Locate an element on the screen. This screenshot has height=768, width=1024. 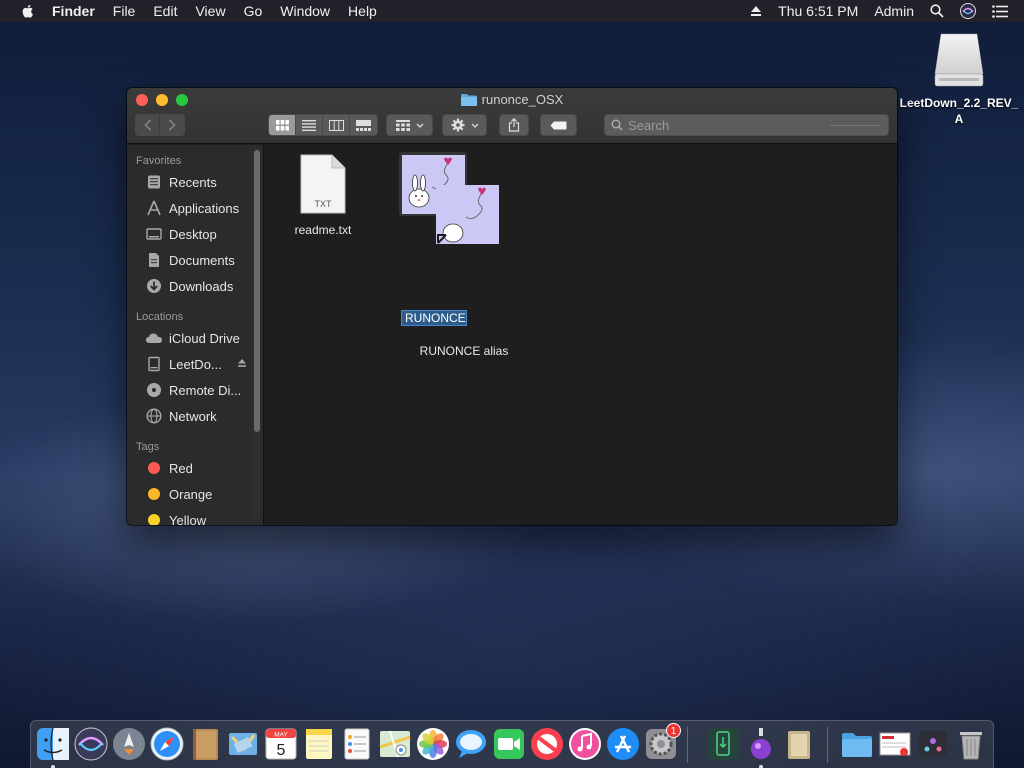
group-by-button is located at coordinates (409, 125).